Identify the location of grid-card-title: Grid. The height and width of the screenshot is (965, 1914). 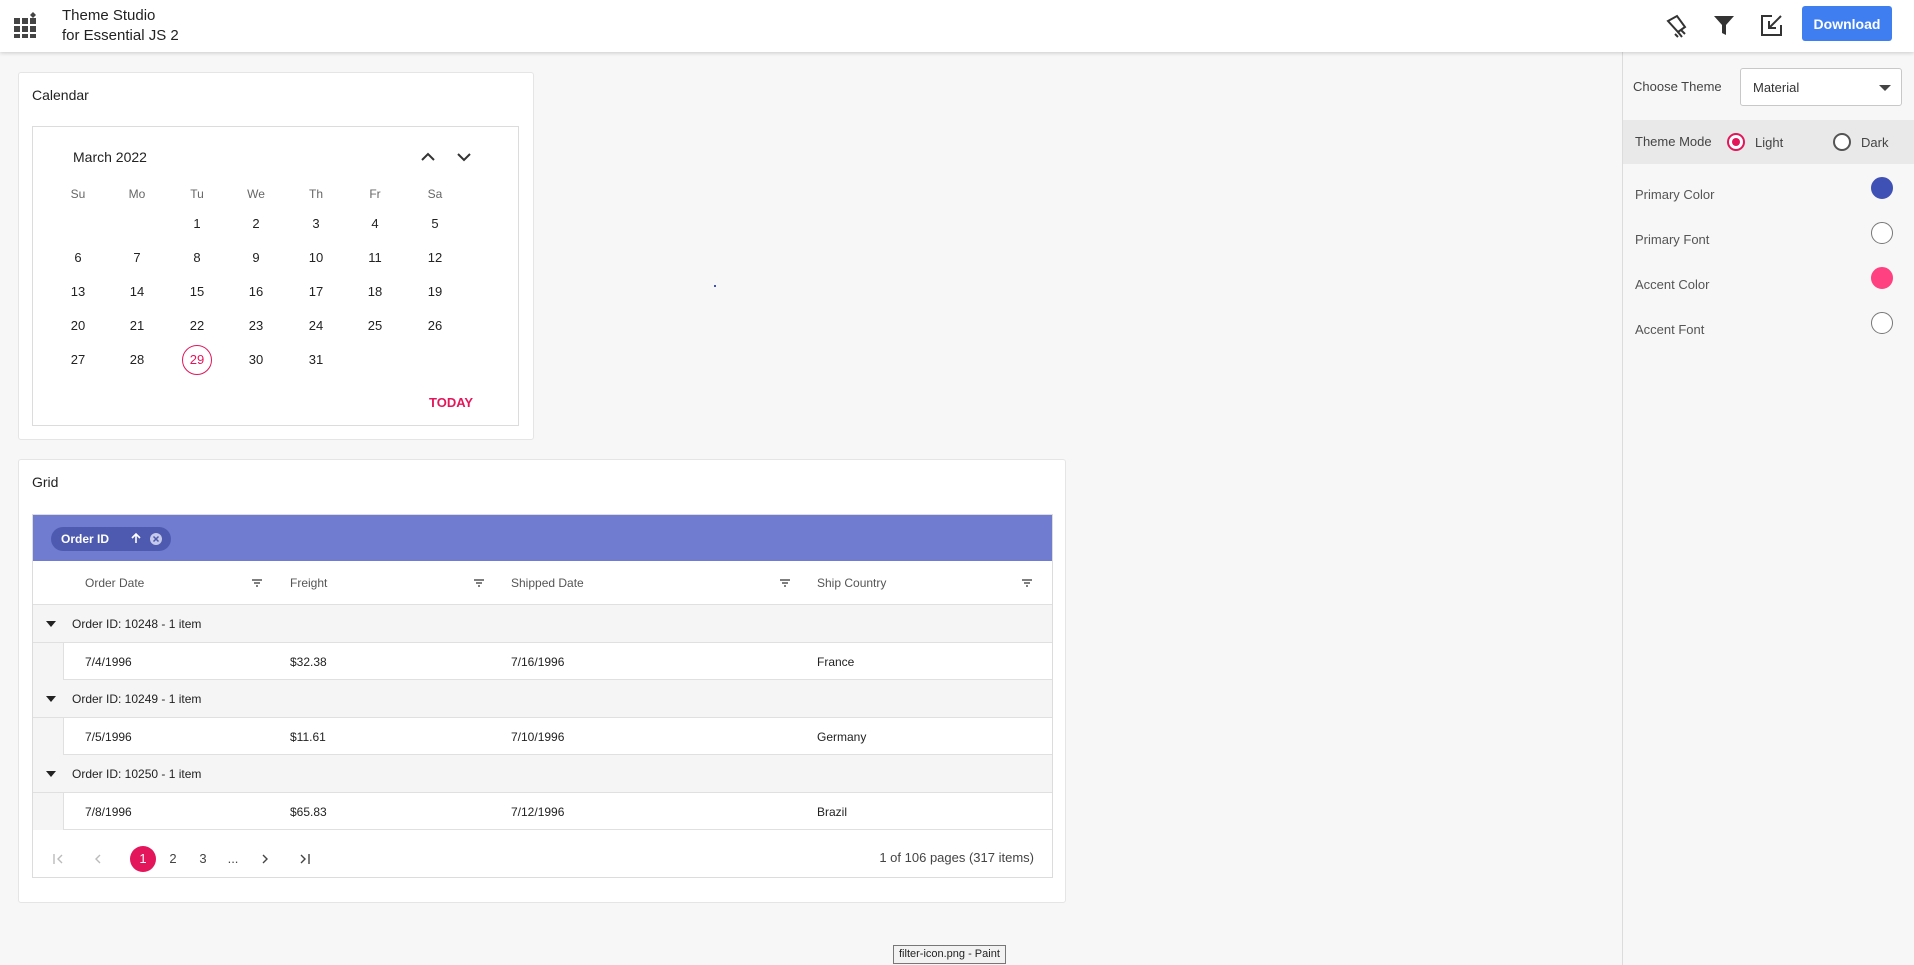
(45, 482).